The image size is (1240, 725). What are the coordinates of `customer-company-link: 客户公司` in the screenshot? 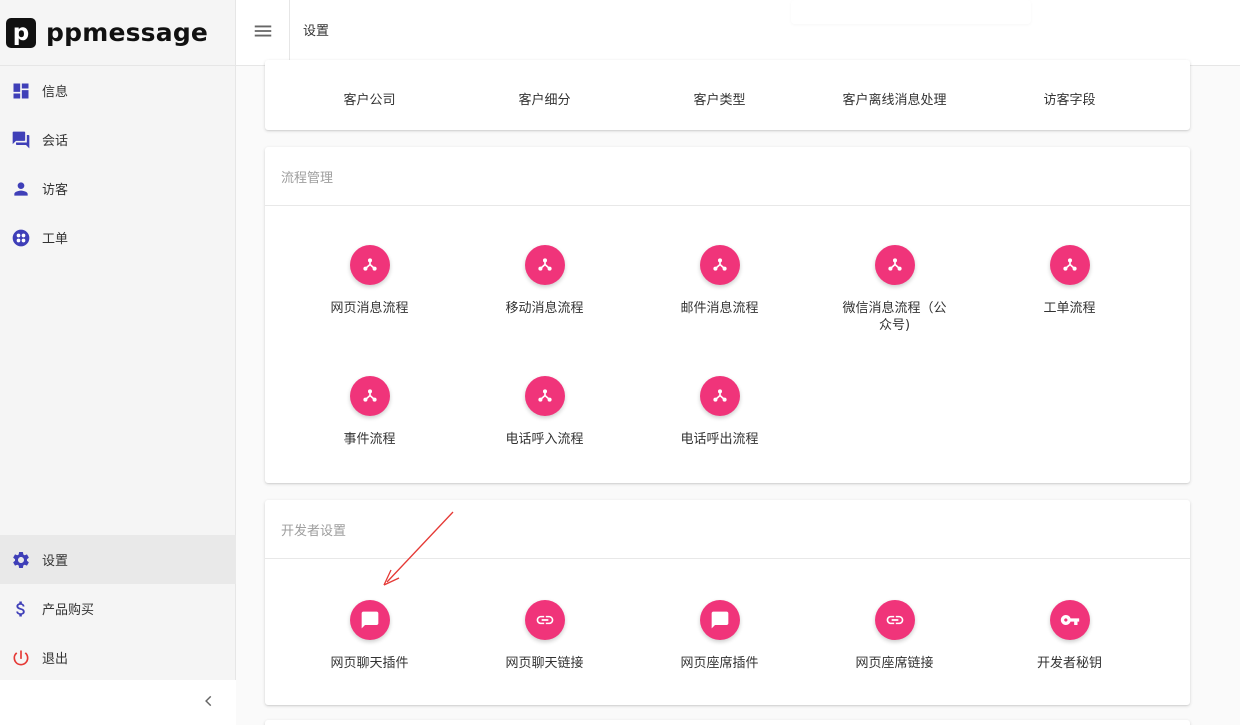 It's located at (369, 98).